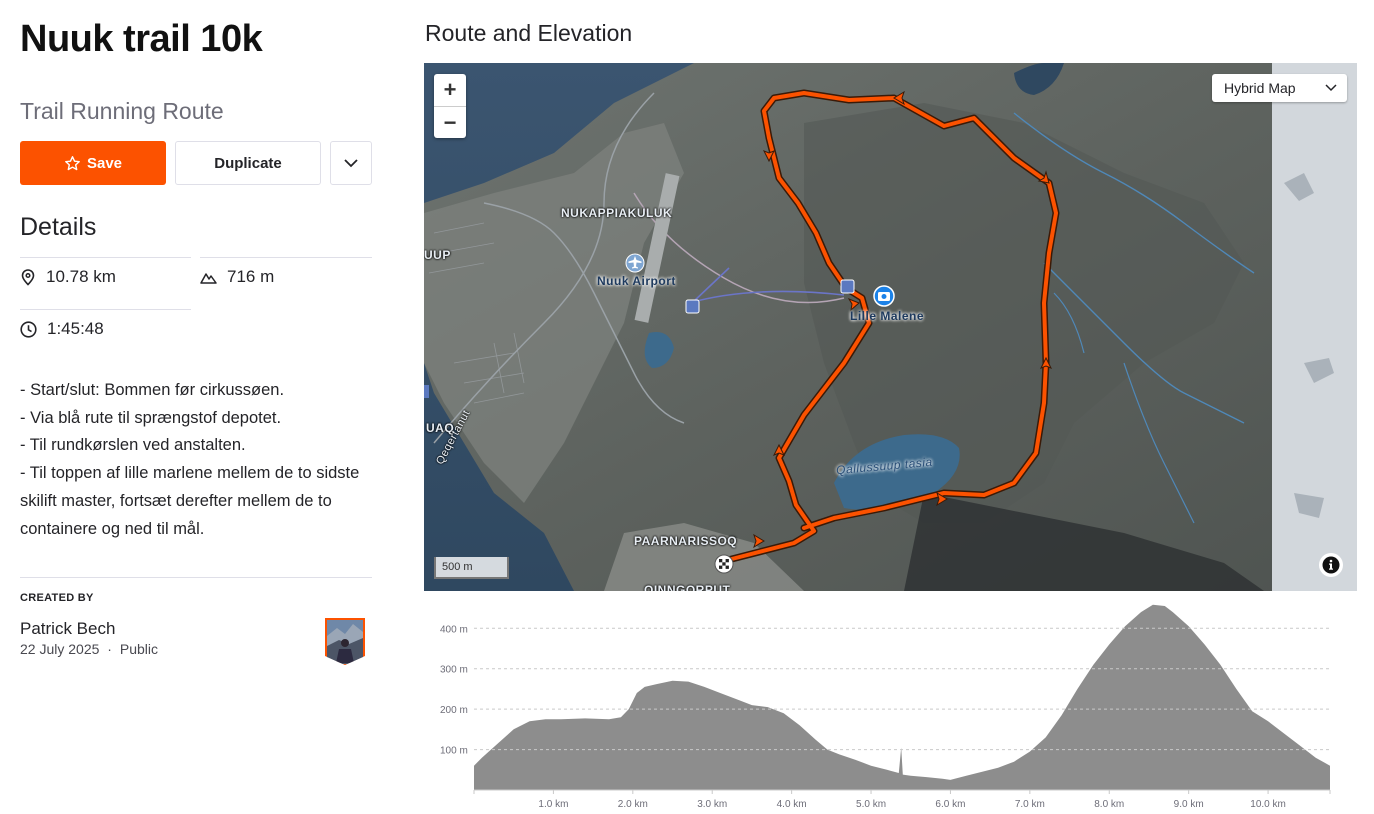 The width and height of the screenshot is (1374, 814). Describe the element at coordinates (792, 804) in the screenshot. I see `x-tick-label: 4.0 km` at that location.